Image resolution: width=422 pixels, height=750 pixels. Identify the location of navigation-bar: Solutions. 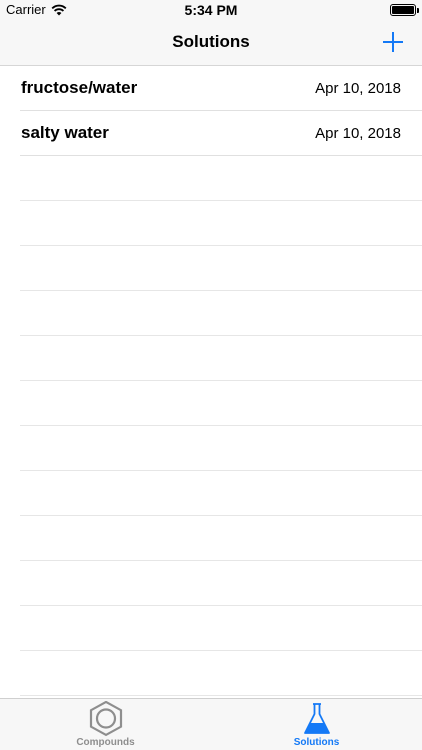
(211, 43).